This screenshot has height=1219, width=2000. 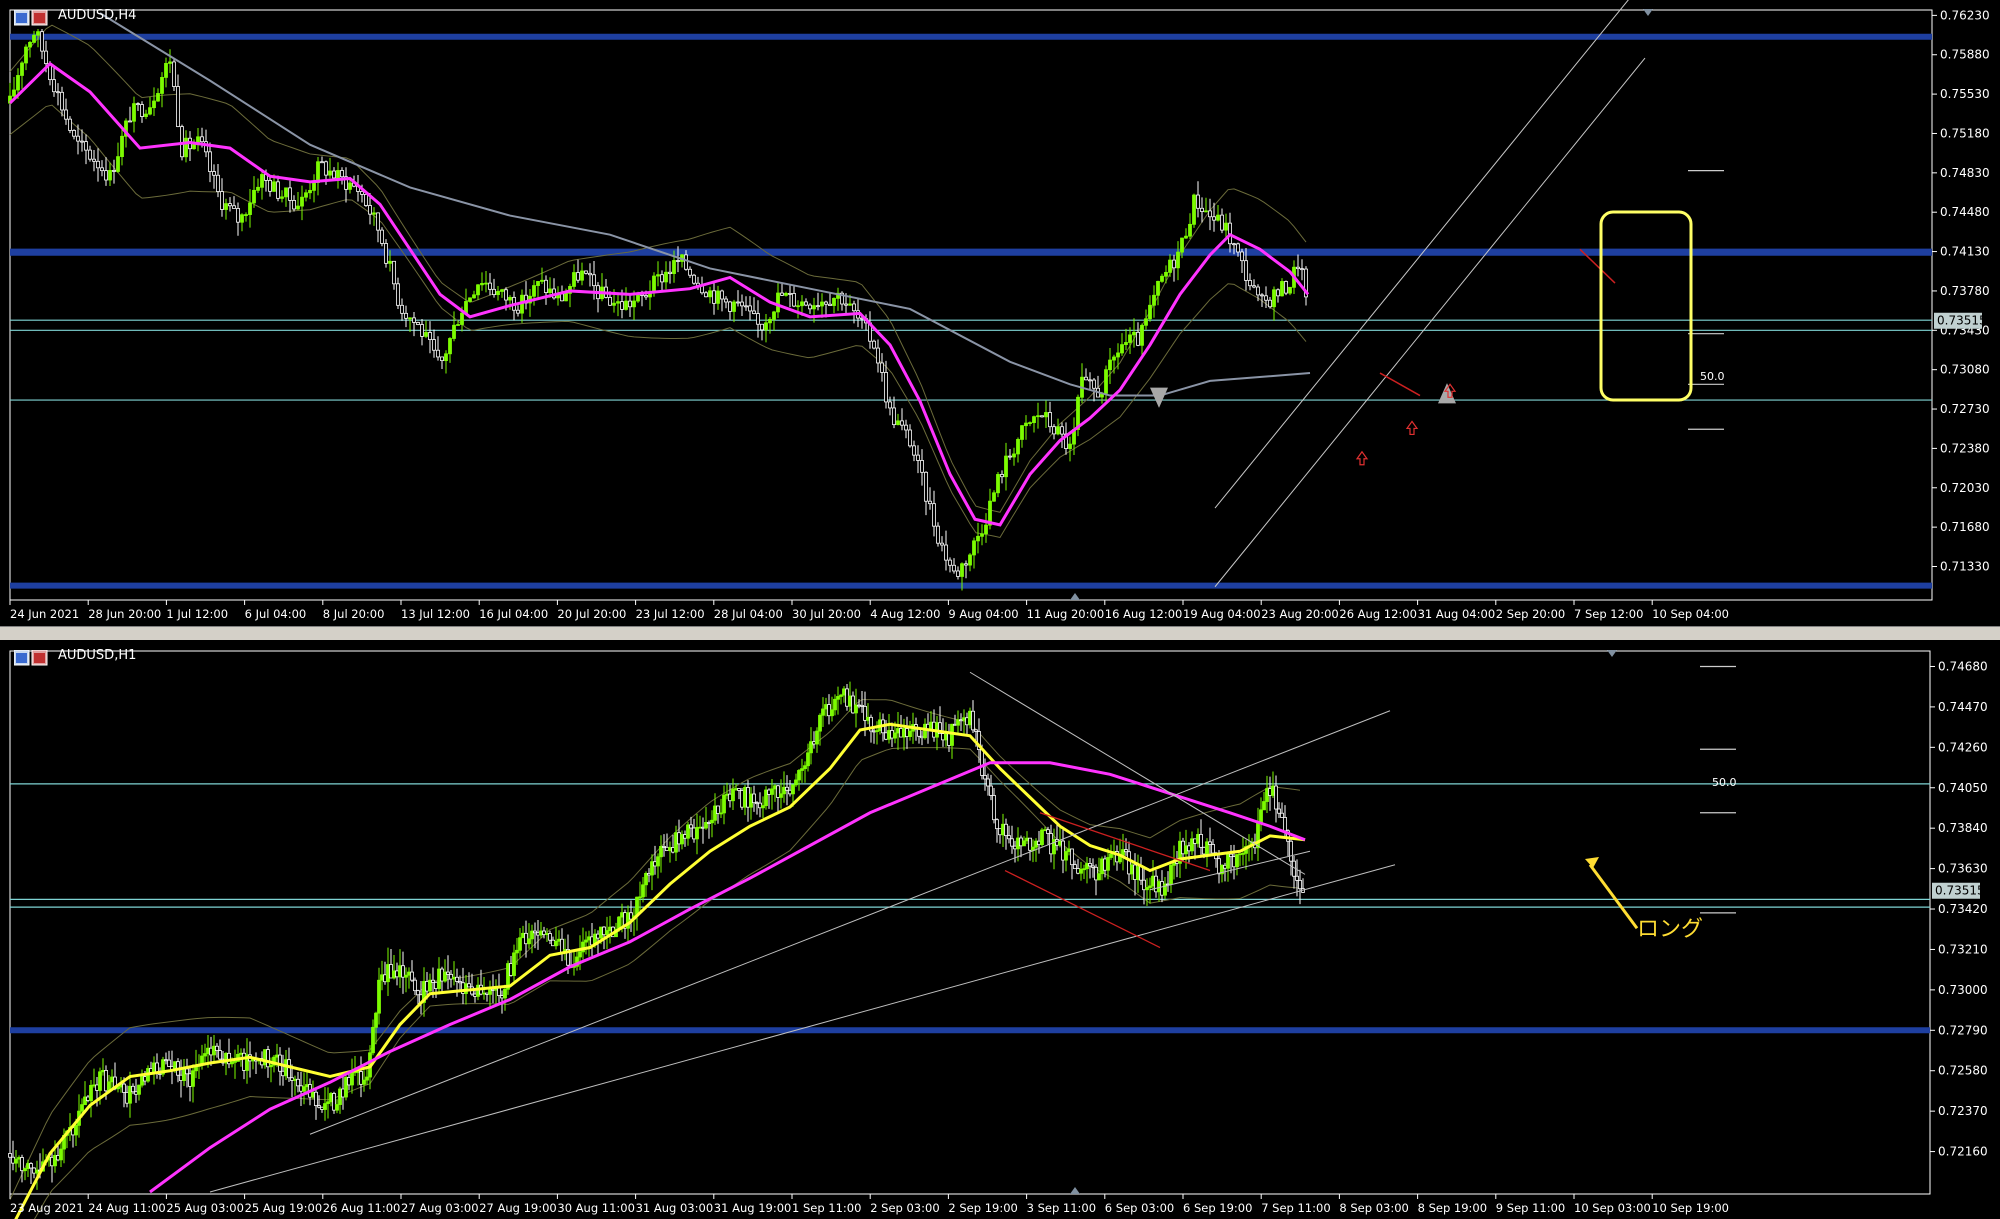 I want to click on y-axis-tick-label: 0.71330, so click(x=1965, y=567).